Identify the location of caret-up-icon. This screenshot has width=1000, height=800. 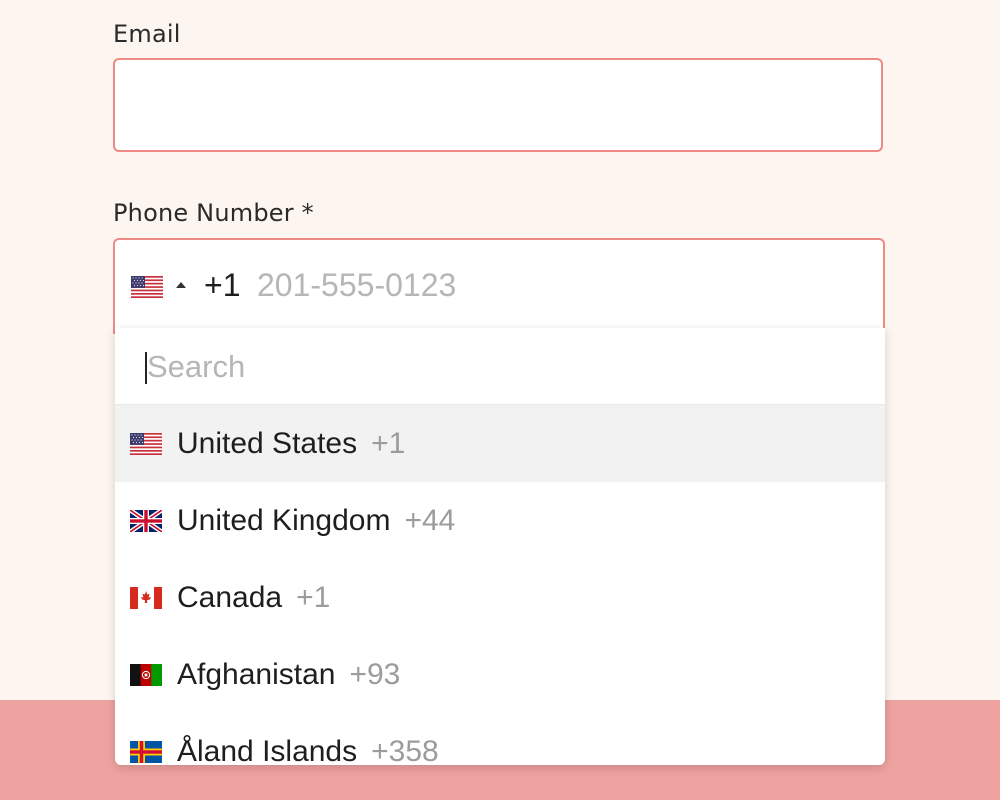
(181, 285).